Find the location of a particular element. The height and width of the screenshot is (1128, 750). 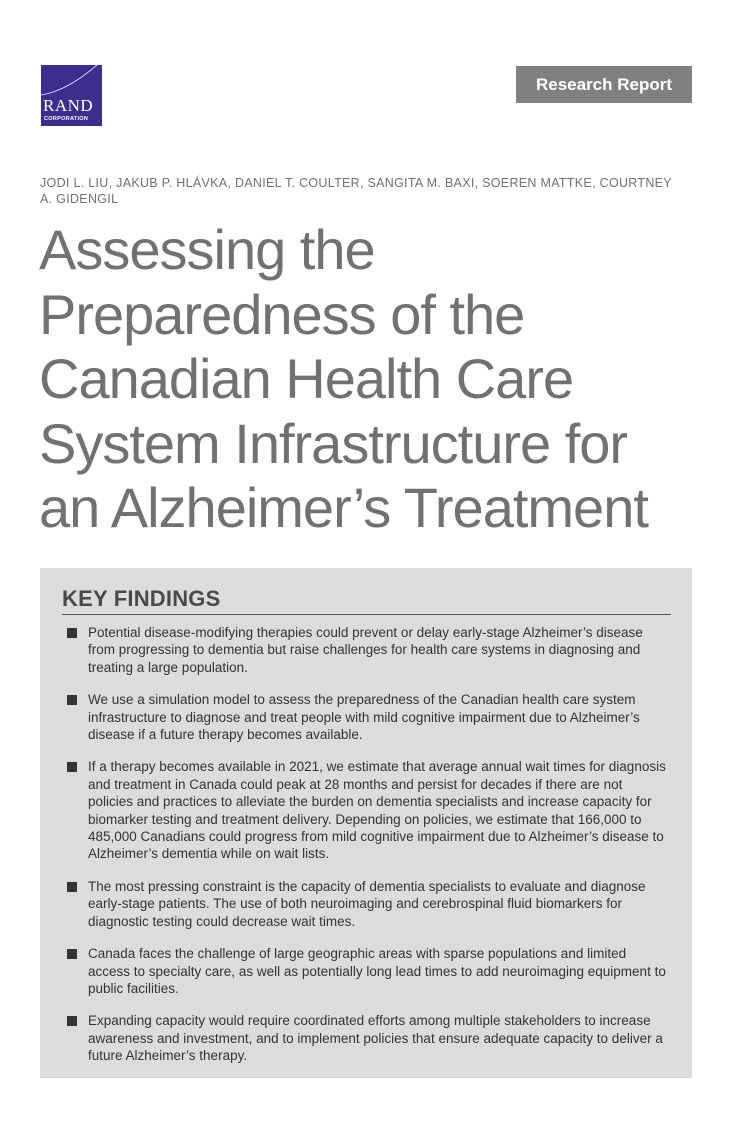

title-line: Canadian Health Care is located at coordinates (306, 378).